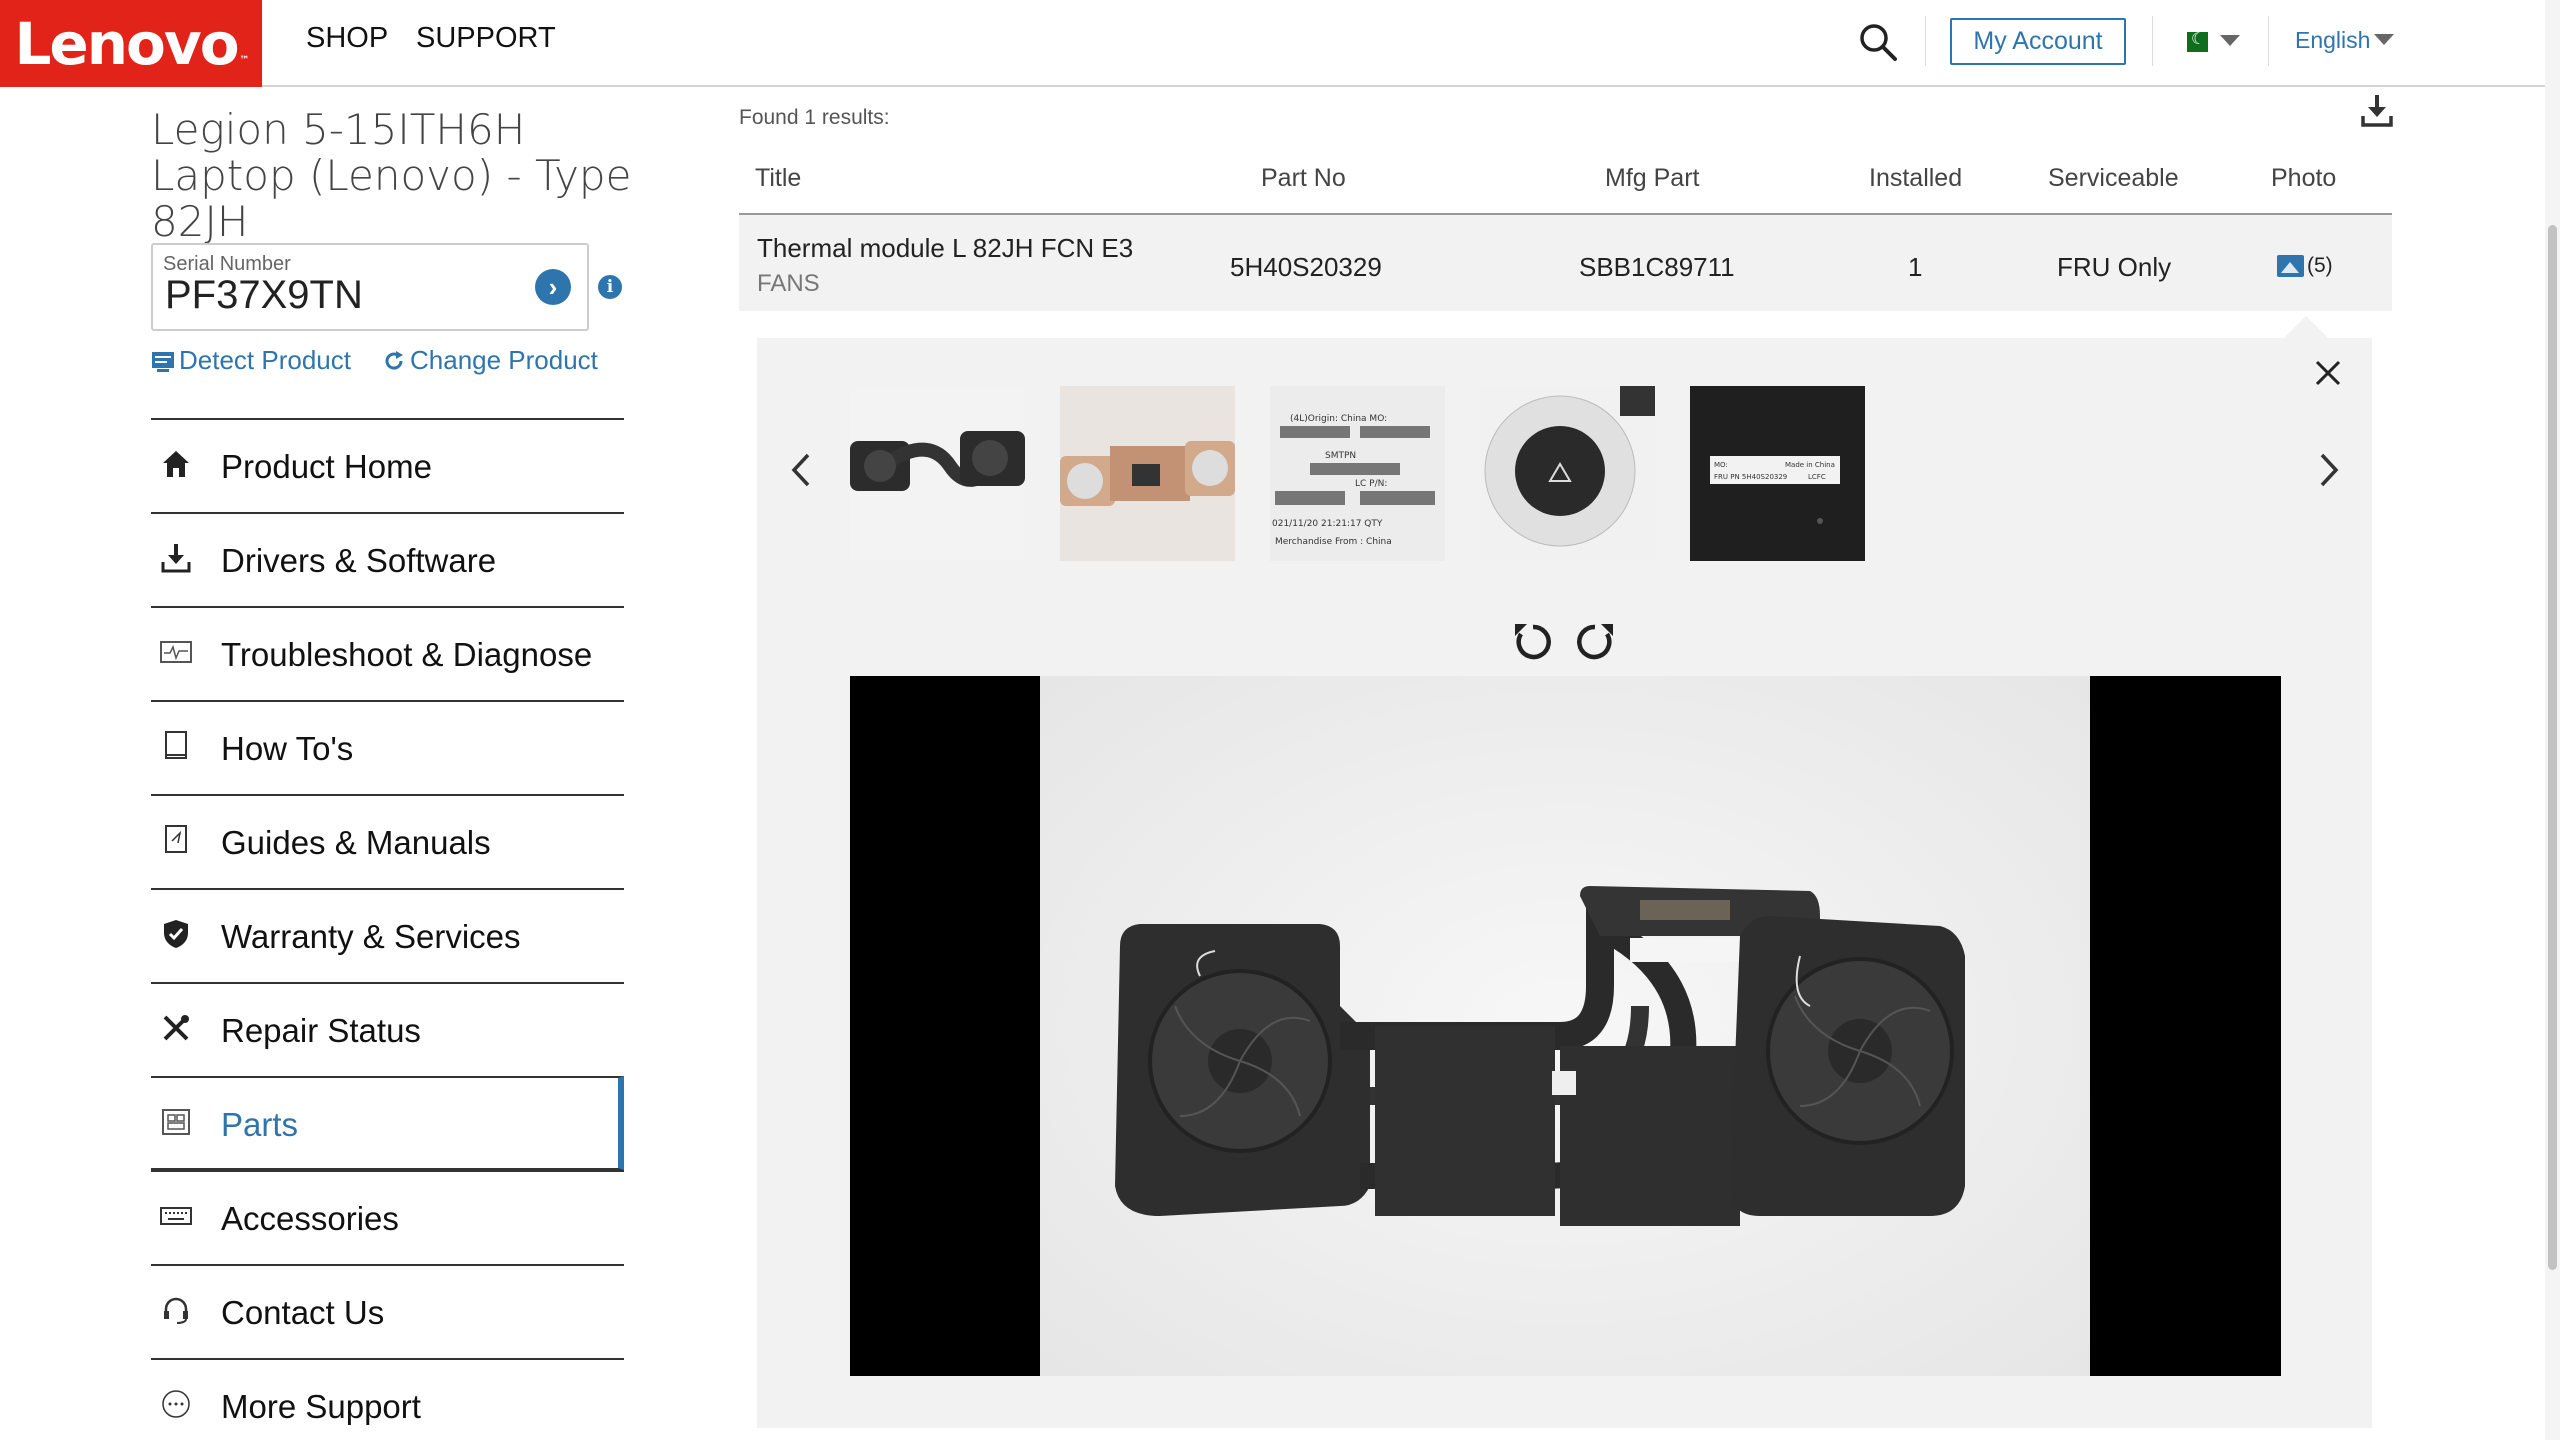  What do you see at coordinates (2306, 327) in the screenshot?
I see `panel-pointer` at bounding box center [2306, 327].